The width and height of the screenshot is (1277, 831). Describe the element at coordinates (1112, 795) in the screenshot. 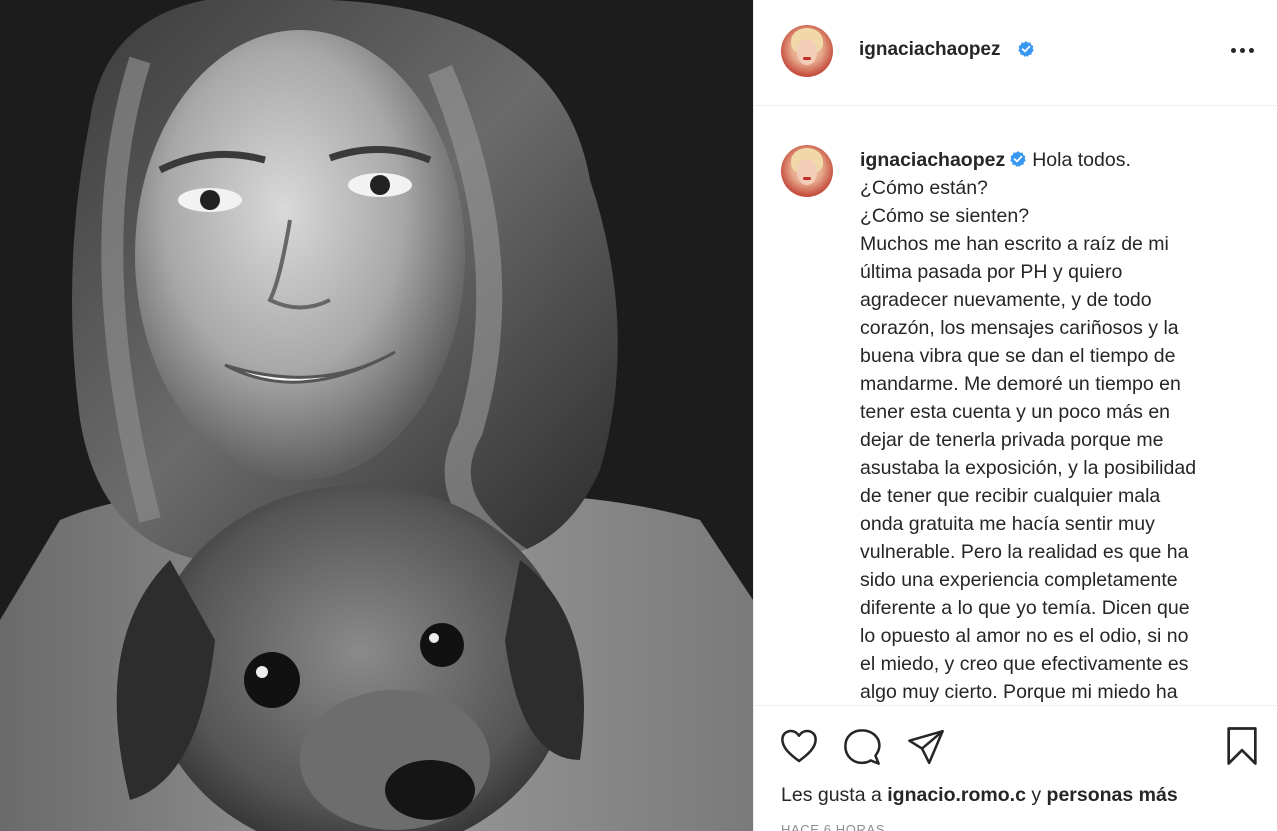

I see `likes-others-link: personas más` at that location.